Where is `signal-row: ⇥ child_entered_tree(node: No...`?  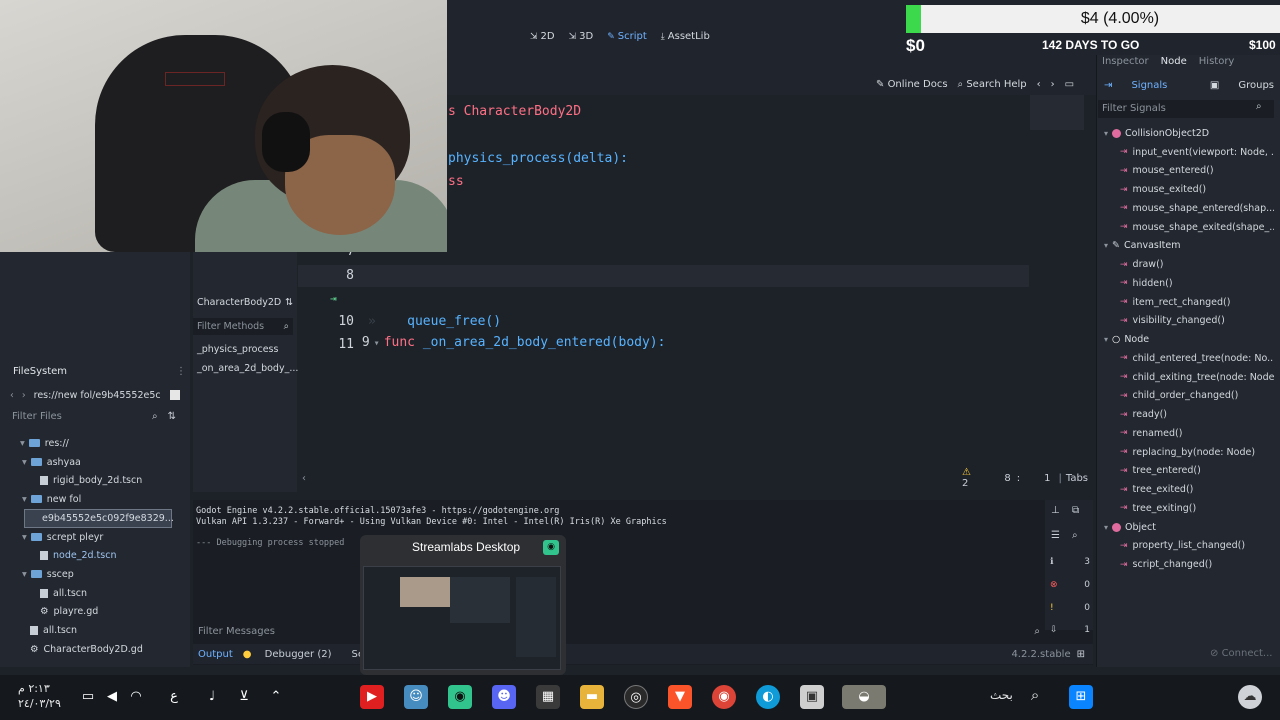 signal-row: ⇥ child_entered_tree(node: No... is located at coordinates (1186, 358).